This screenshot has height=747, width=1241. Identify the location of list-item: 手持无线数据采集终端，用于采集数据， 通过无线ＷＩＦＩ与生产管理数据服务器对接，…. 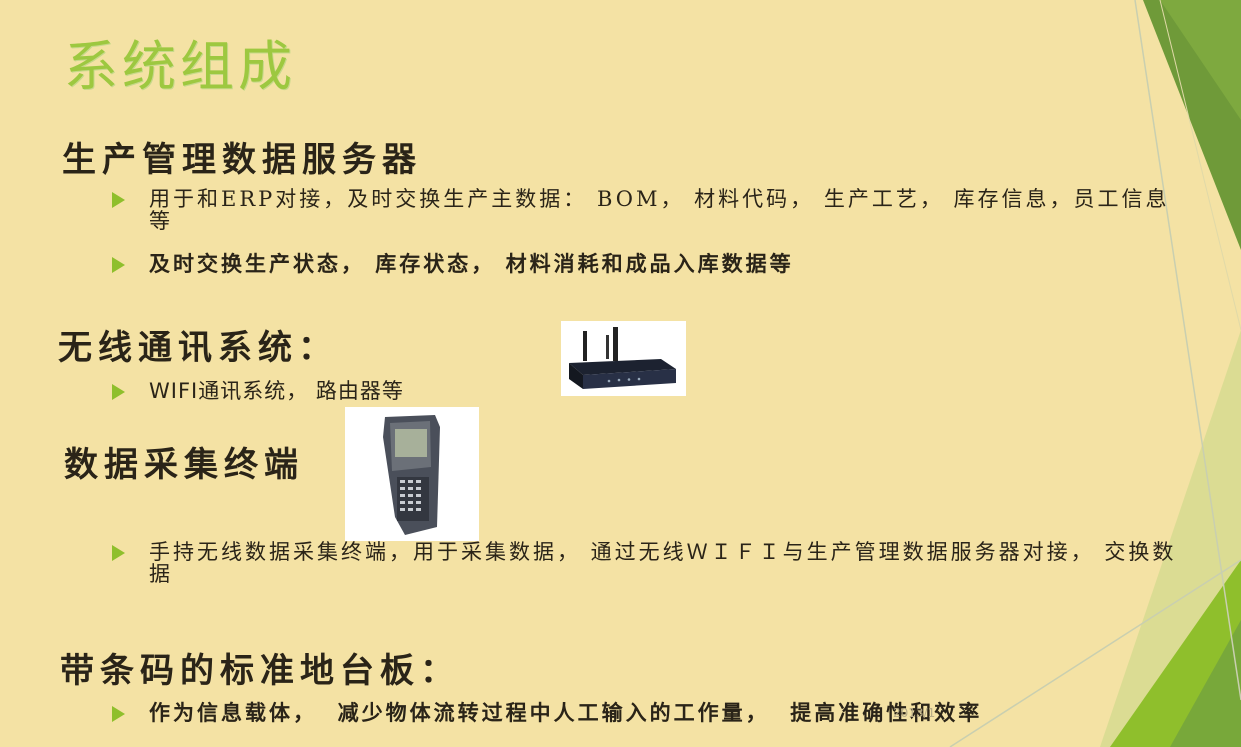
(652, 563).